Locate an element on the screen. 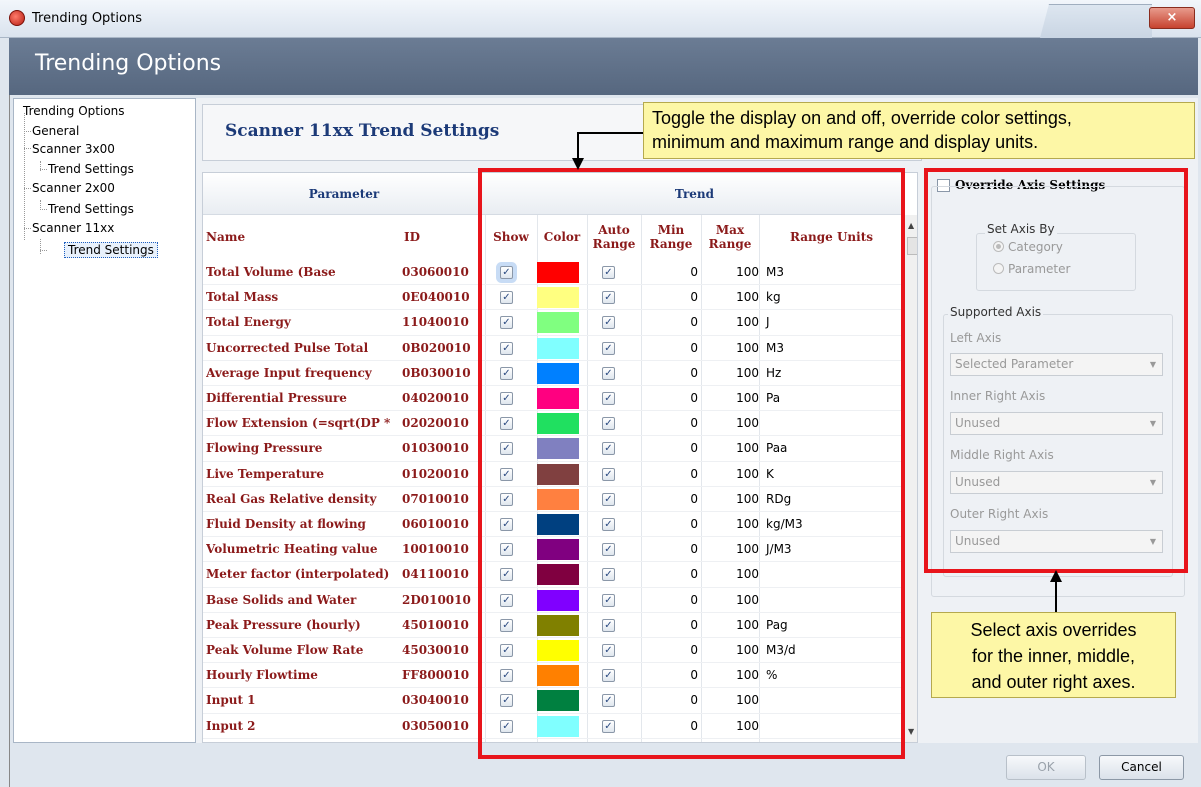 Image resolution: width=1201 pixels, height=787 pixels. parameter-name: Flowing Pressure is located at coordinates (264, 448).